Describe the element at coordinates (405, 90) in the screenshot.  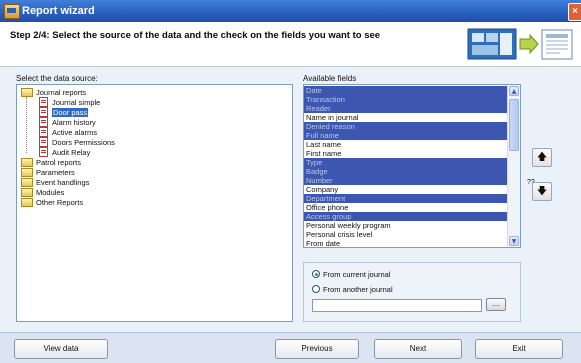
I see `field-item: Date` at that location.